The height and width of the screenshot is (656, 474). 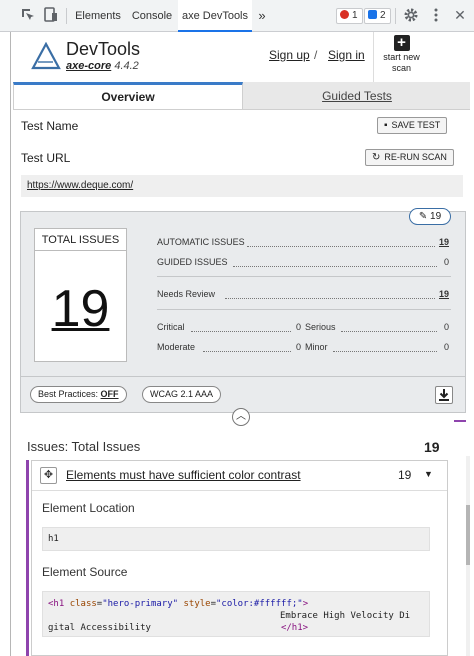 What do you see at coordinates (432, 447) in the screenshot?
I see `issues-total-count: 19` at bounding box center [432, 447].